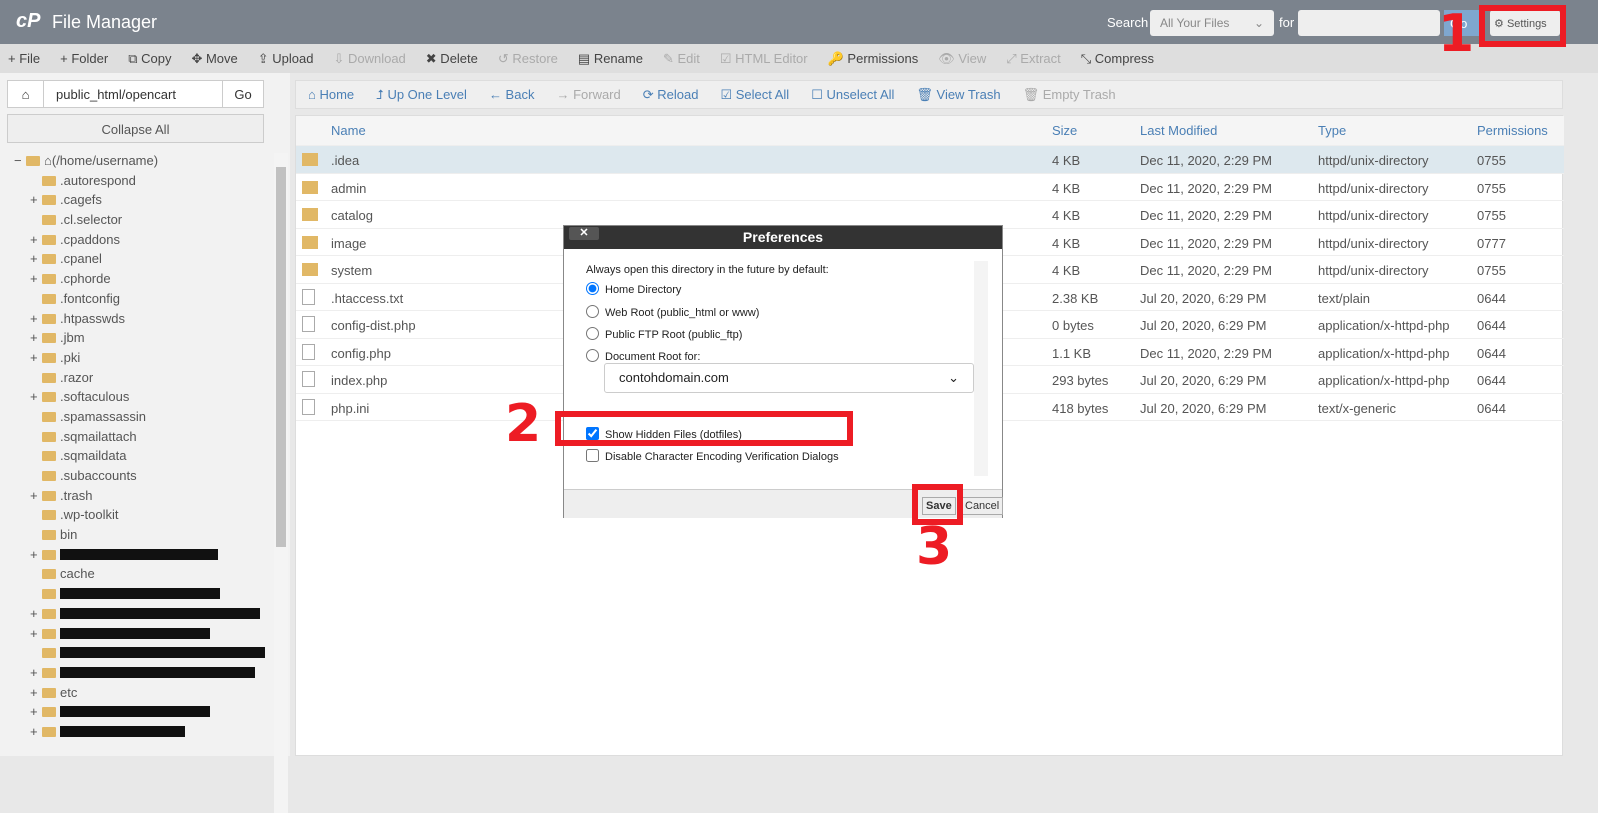  What do you see at coordinates (139, 380) in the screenshot?
I see `tree-item: .razor` at bounding box center [139, 380].